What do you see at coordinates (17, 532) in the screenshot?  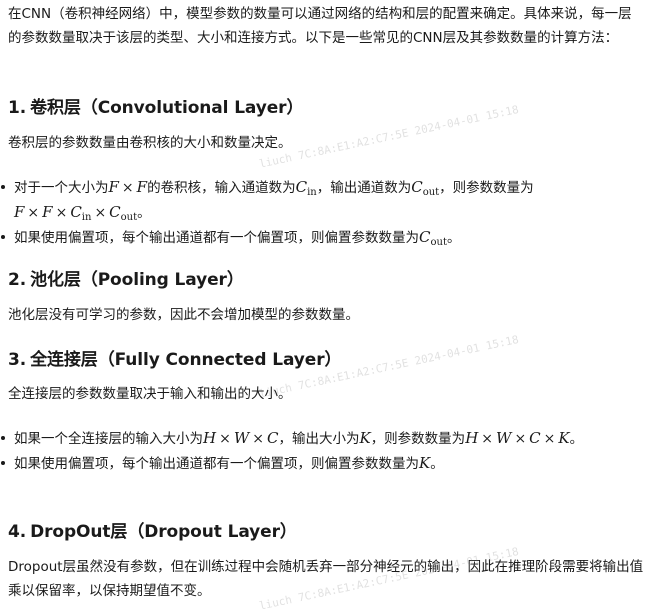 I see `section-number: 4.` at bounding box center [17, 532].